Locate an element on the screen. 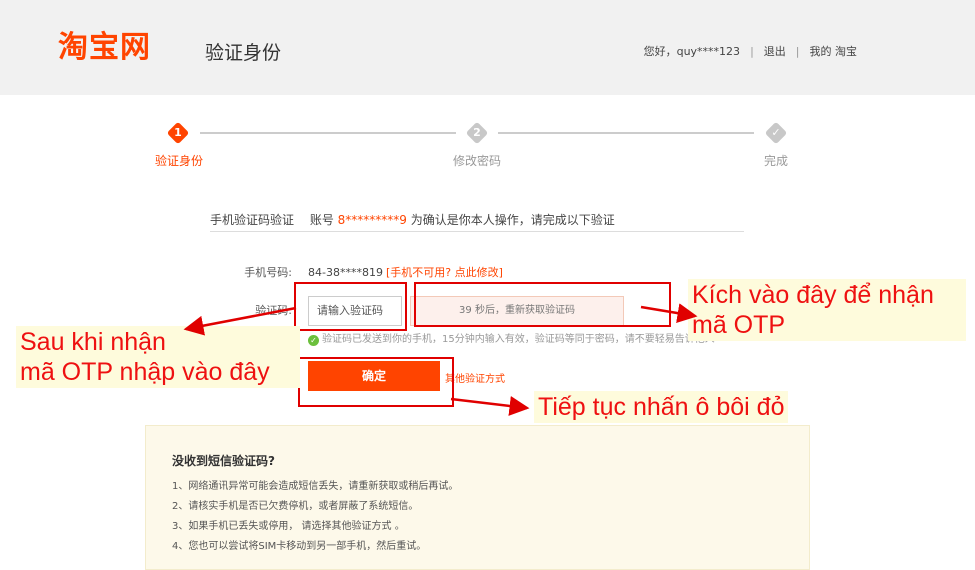 Image resolution: width=975 pixels, height=570 pixels. arrow-to-confirm-annotation is located at coordinates (490, 406).